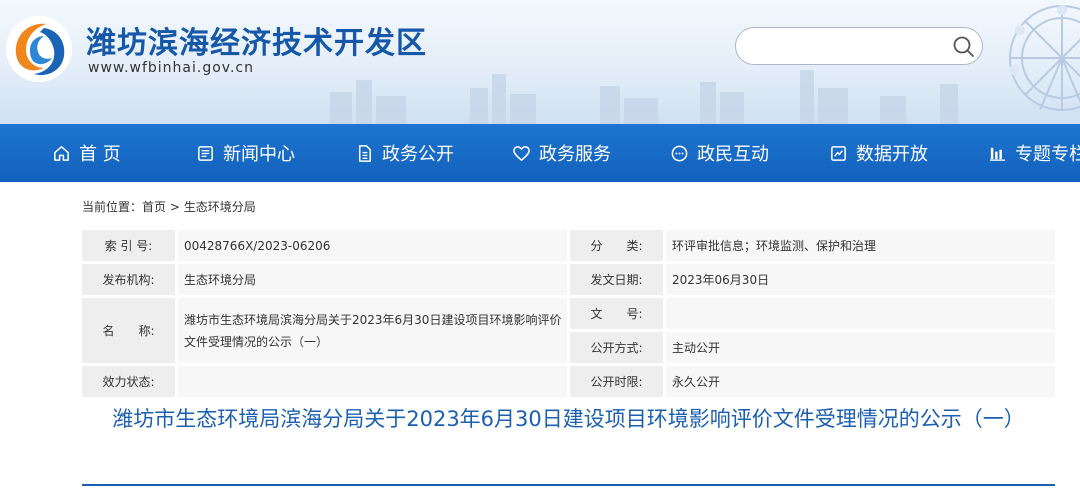 The height and width of the screenshot is (496, 1080). What do you see at coordinates (575, 154) in the screenshot?
I see `nav-item-label: 政务服务` at bounding box center [575, 154].